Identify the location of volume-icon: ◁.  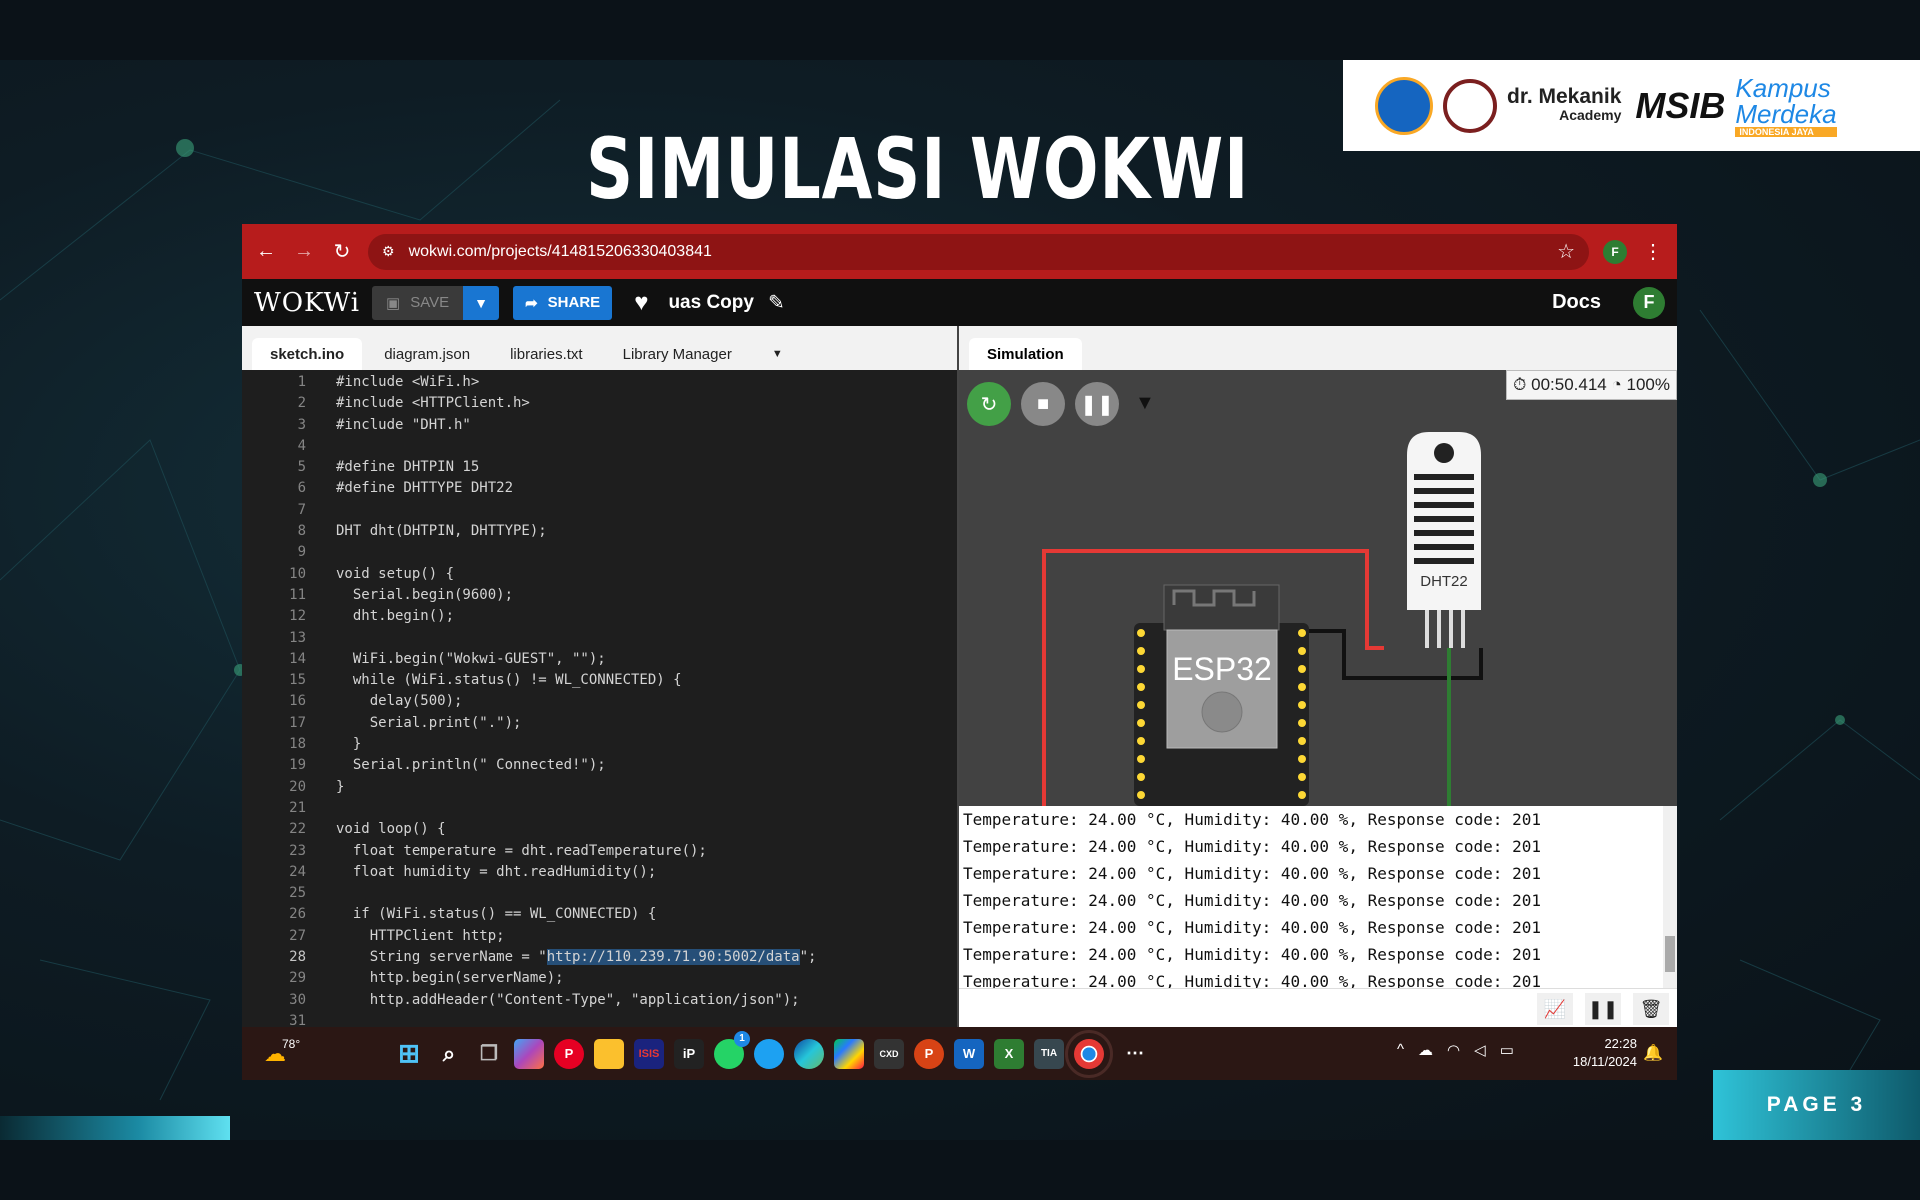
(1480, 1050).